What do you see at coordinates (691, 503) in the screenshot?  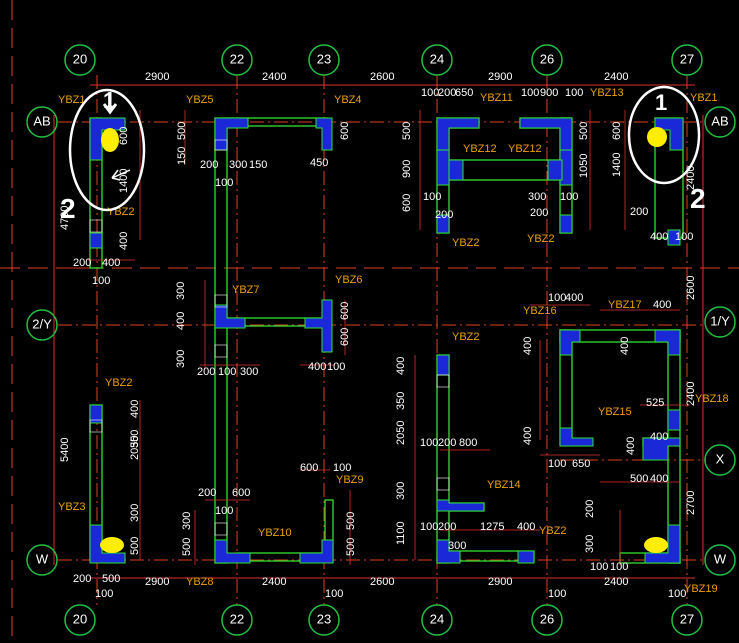 I see `right-dim-2700: 2700` at bounding box center [691, 503].